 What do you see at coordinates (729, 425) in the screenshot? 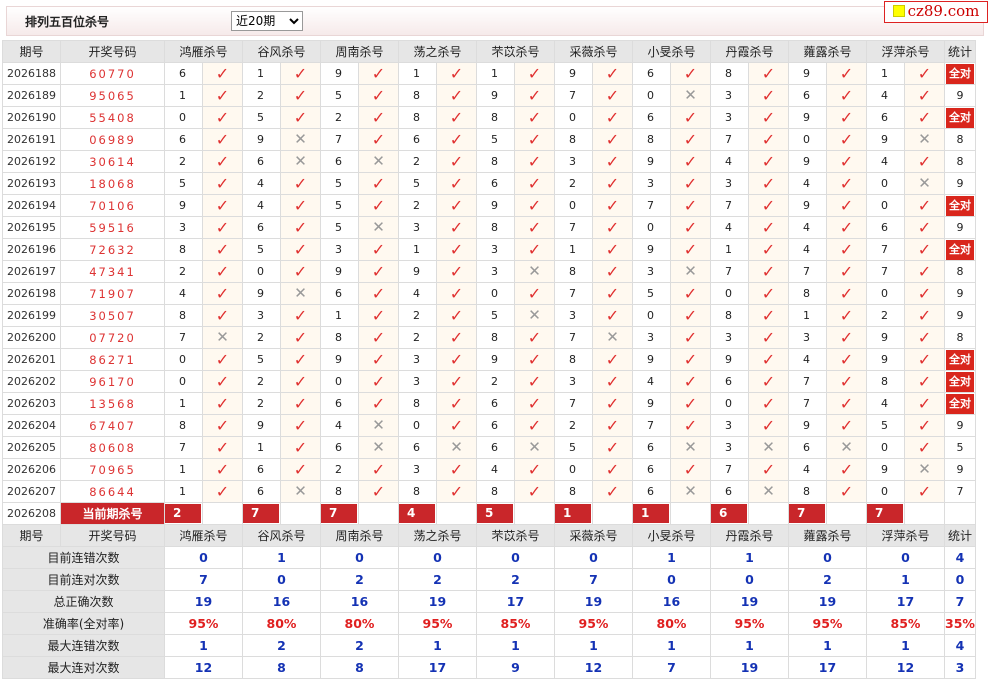
I see `kill-number-cell: 3` at bounding box center [729, 425].